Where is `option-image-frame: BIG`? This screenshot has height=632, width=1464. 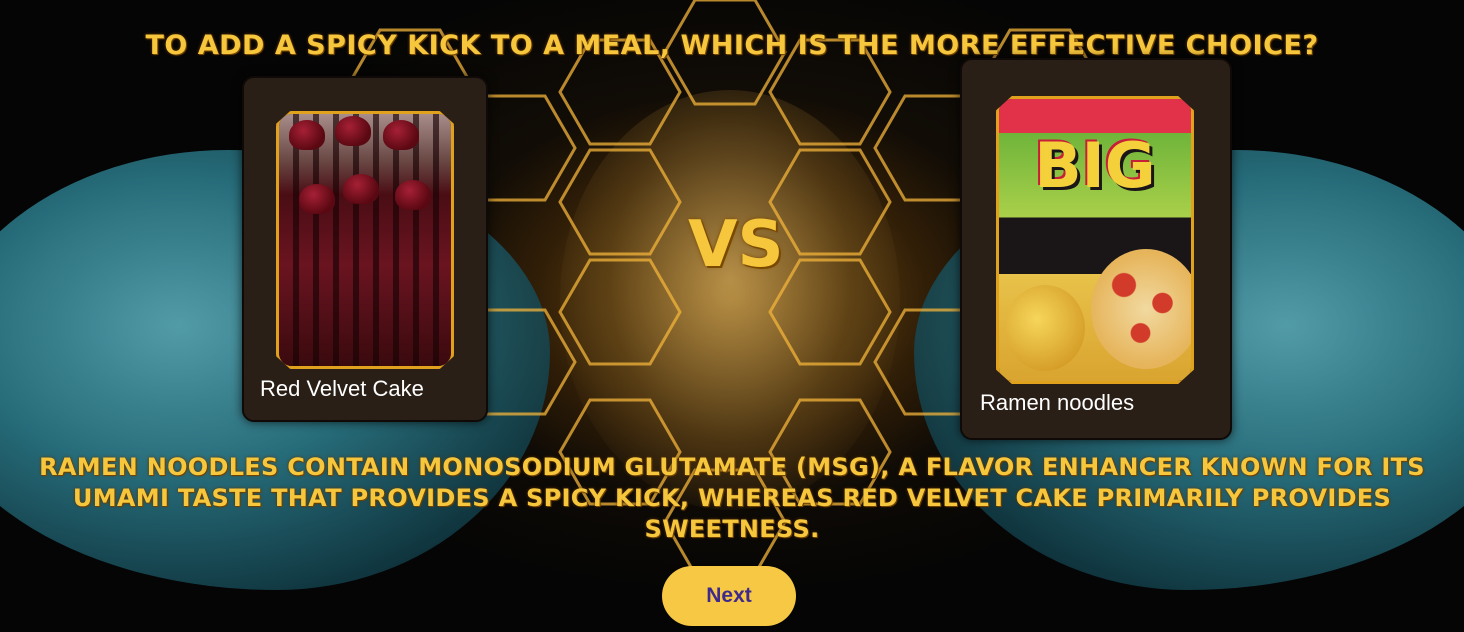 option-image-frame: BIG is located at coordinates (1095, 240).